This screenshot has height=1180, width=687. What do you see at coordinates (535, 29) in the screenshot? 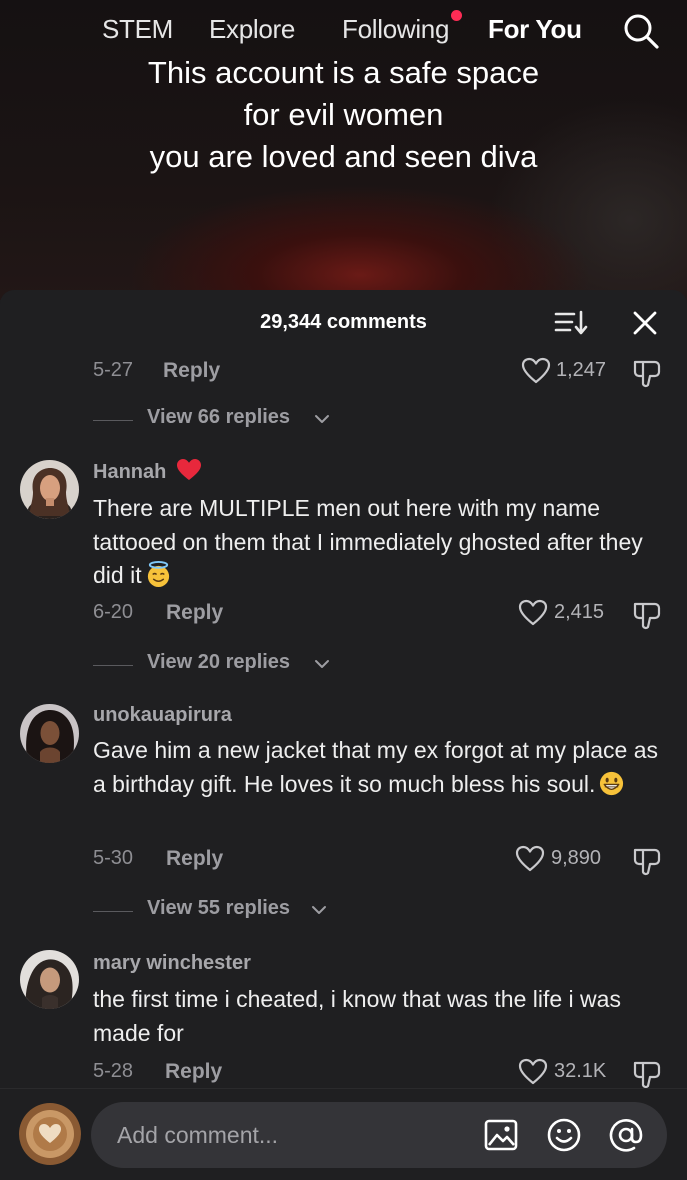
I see `tab-for-you: For You` at bounding box center [535, 29].